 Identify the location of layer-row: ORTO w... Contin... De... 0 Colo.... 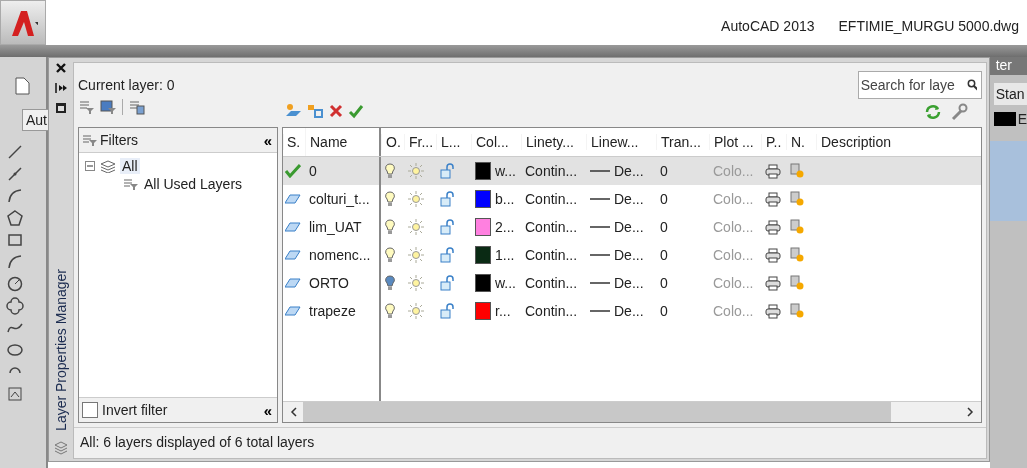
(632, 283).